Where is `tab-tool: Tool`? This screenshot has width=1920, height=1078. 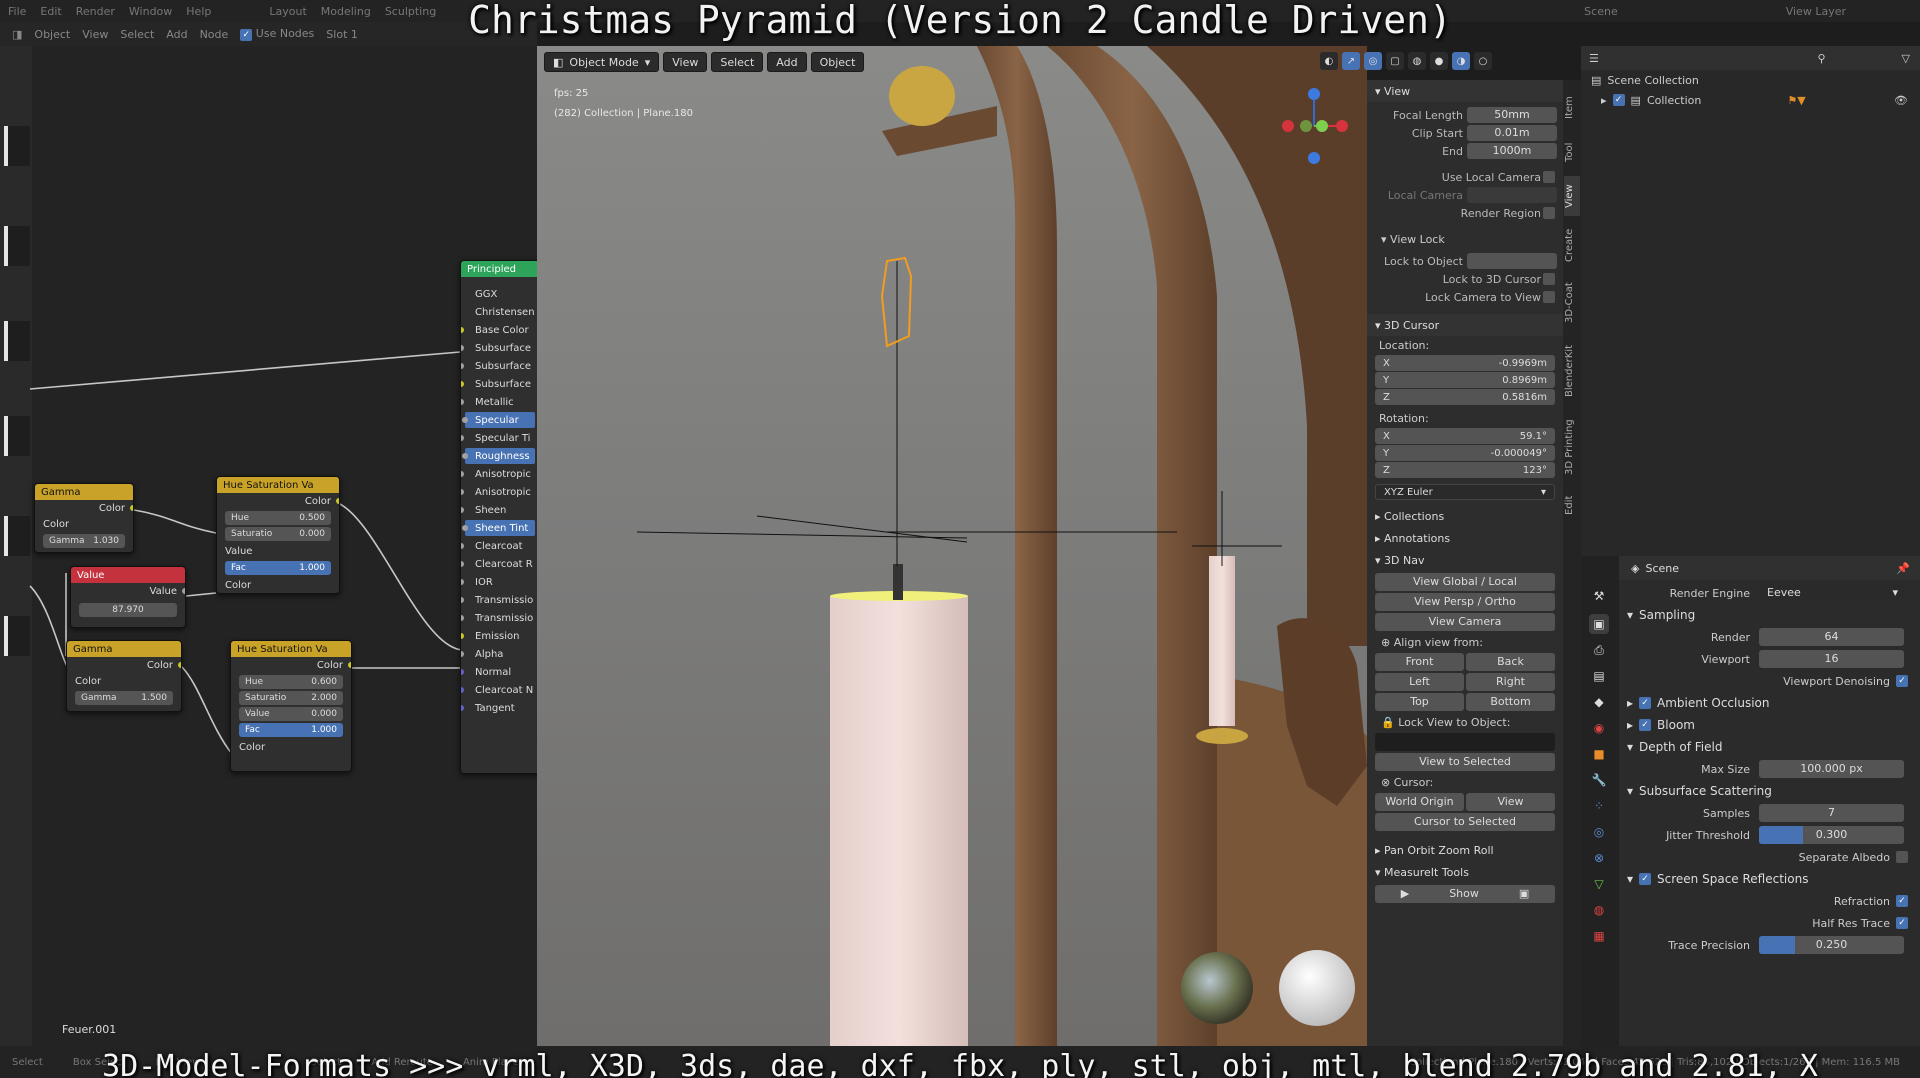
tab-tool: Tool is located at coordinates (1572, 152).